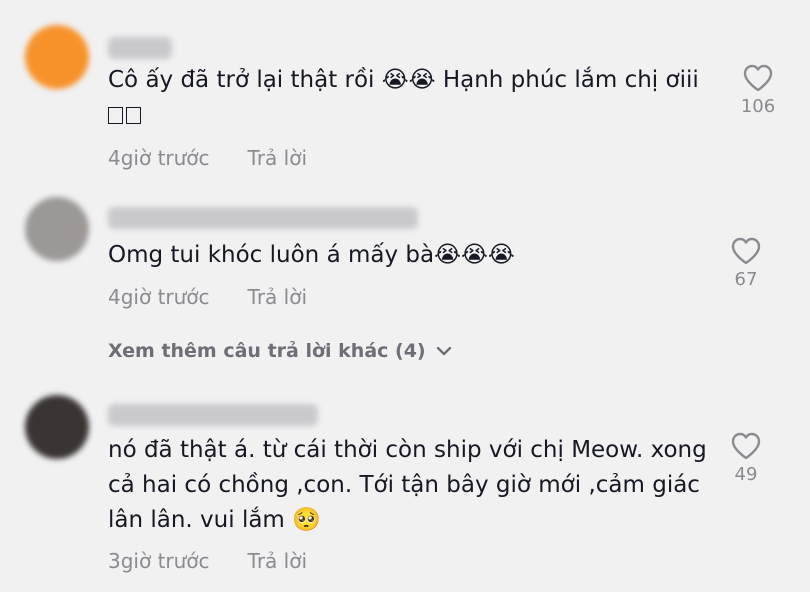 This screenshot has height=592, width=810. I want to click on view-more-replies-button: Xem thêm câu trả lời khác (4), so click(280, 351).